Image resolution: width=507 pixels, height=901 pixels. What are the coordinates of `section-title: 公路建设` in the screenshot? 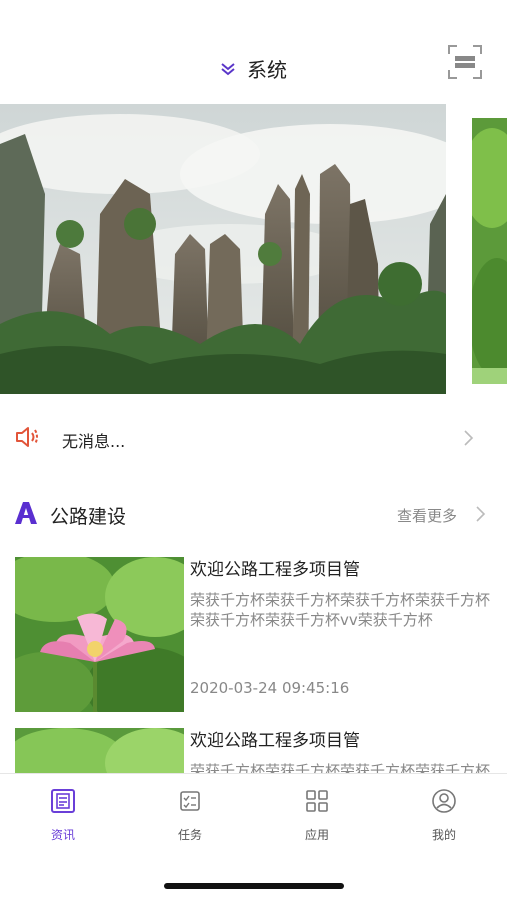 It's located at (88, 517).